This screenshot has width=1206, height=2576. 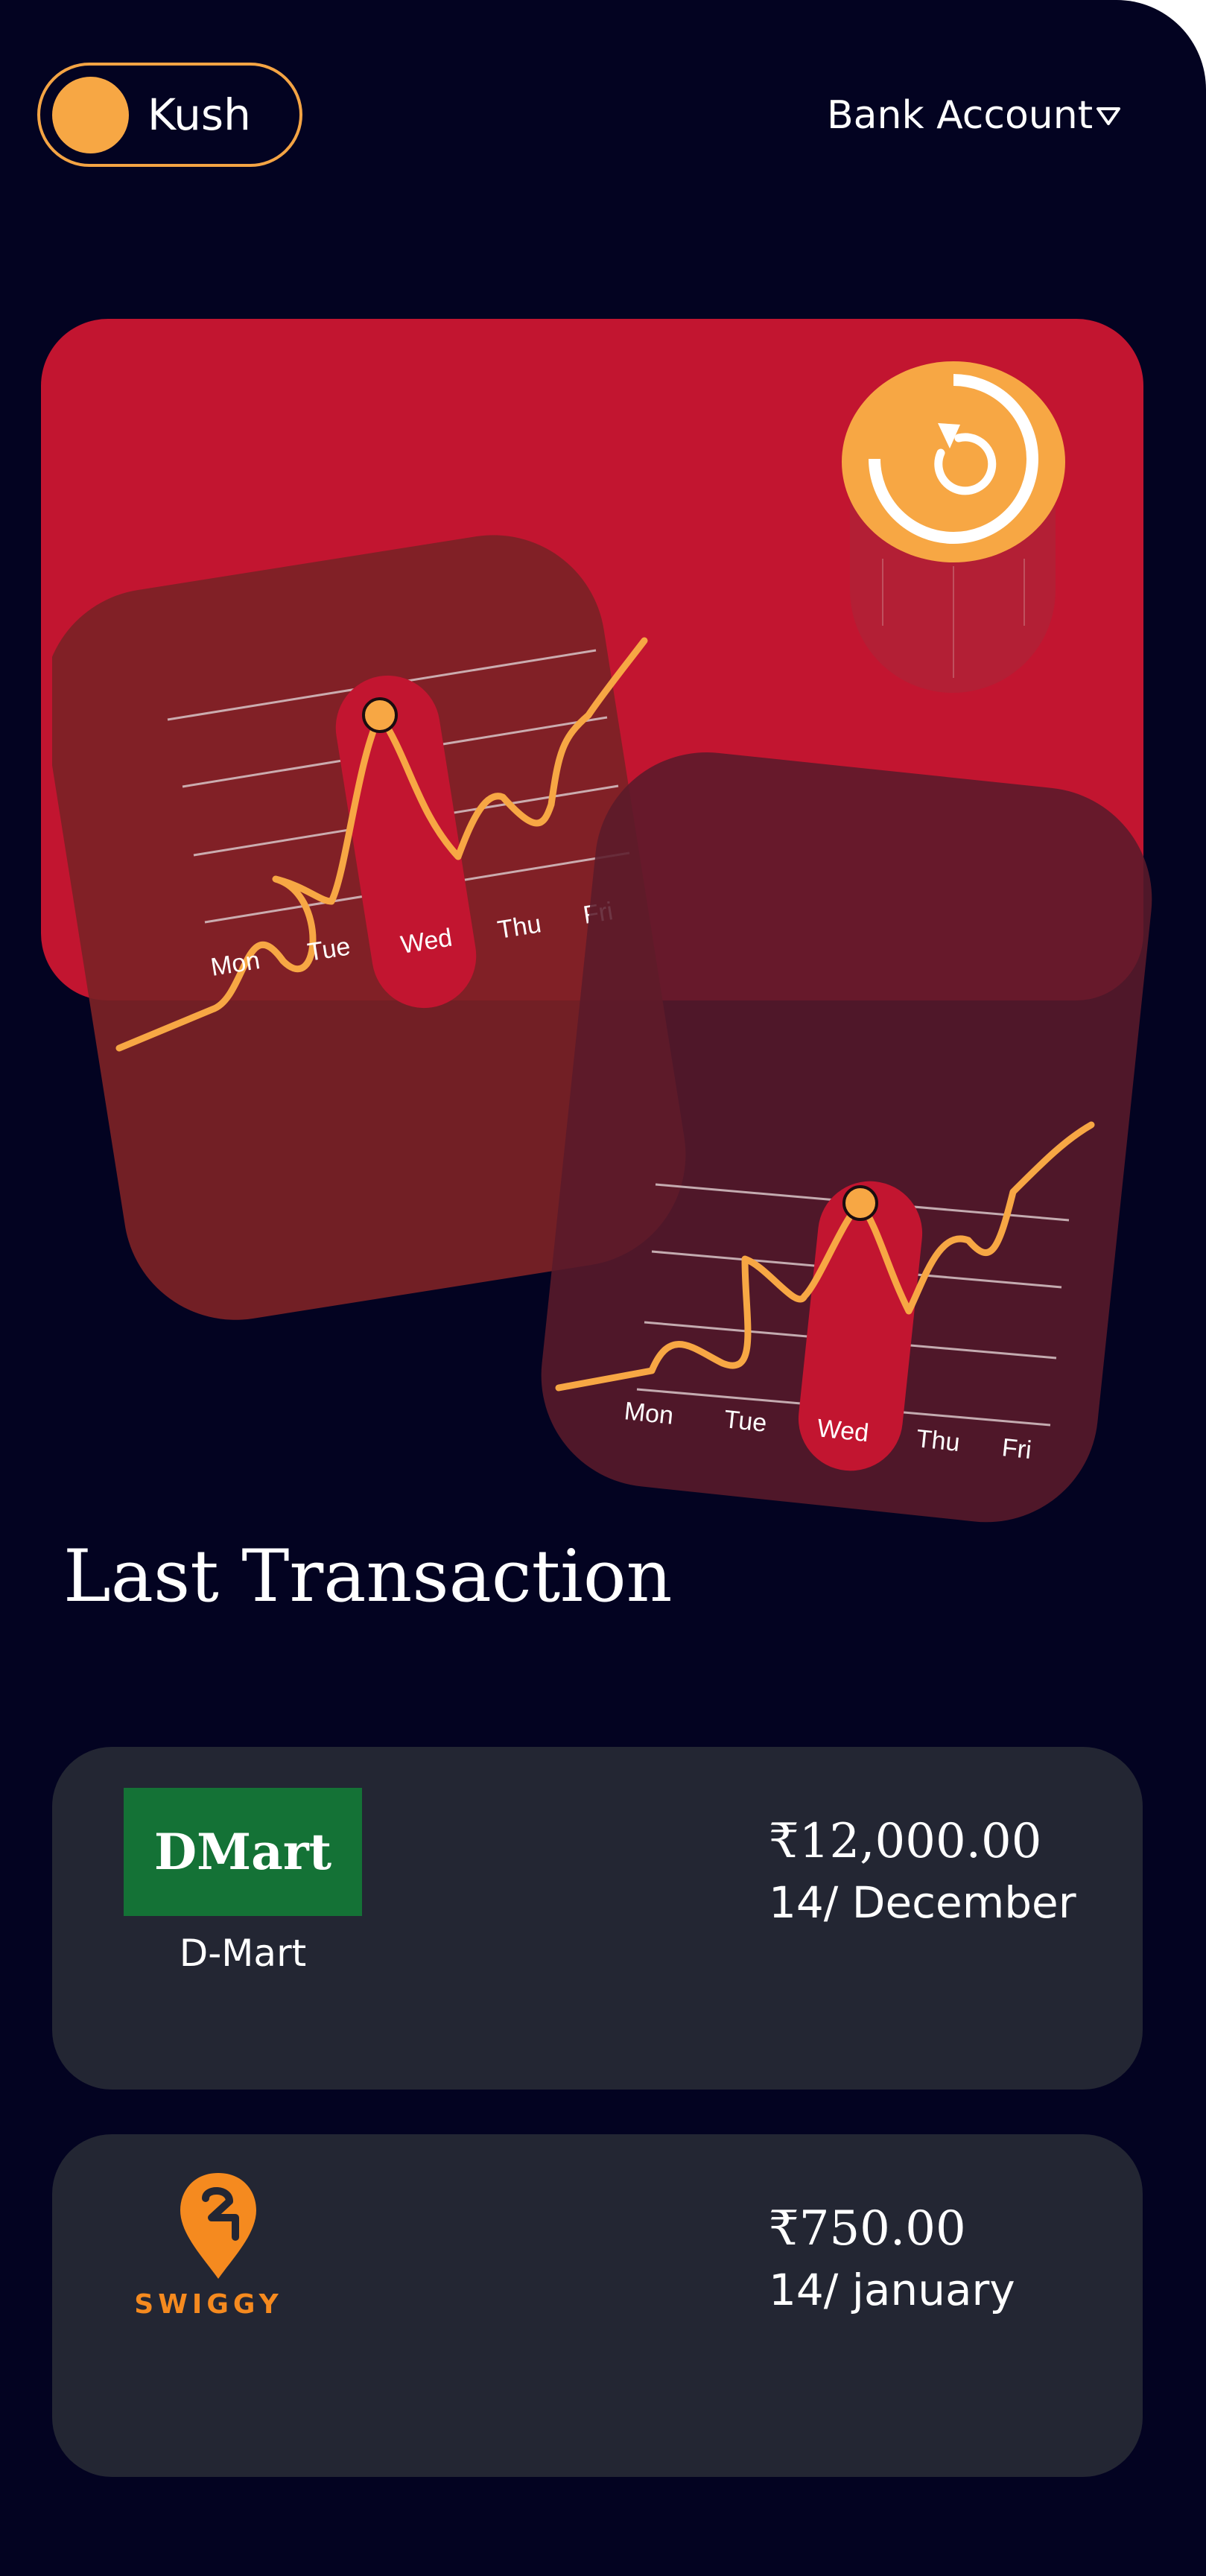 What do you see at coordinates (597, 2305) in the screenshot?
I see `transaction-card: SWIGGY ₹750.00 14/ january` at bounding box center [597, 2305].